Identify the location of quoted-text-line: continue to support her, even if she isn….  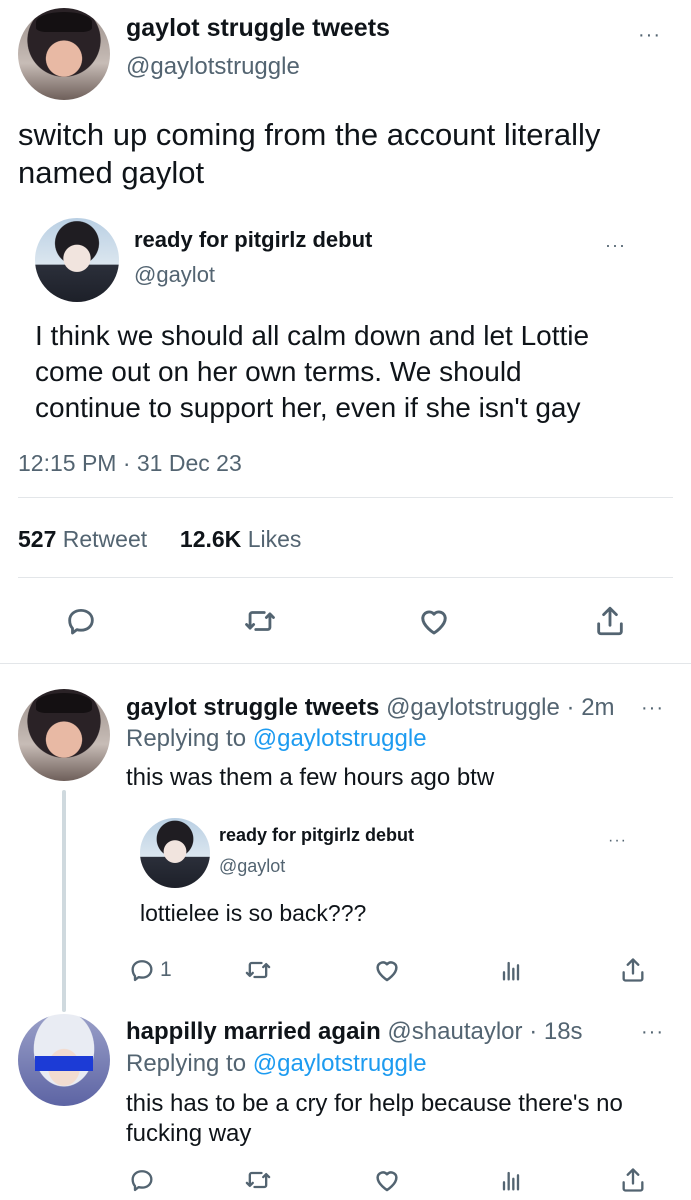
(308, 407).